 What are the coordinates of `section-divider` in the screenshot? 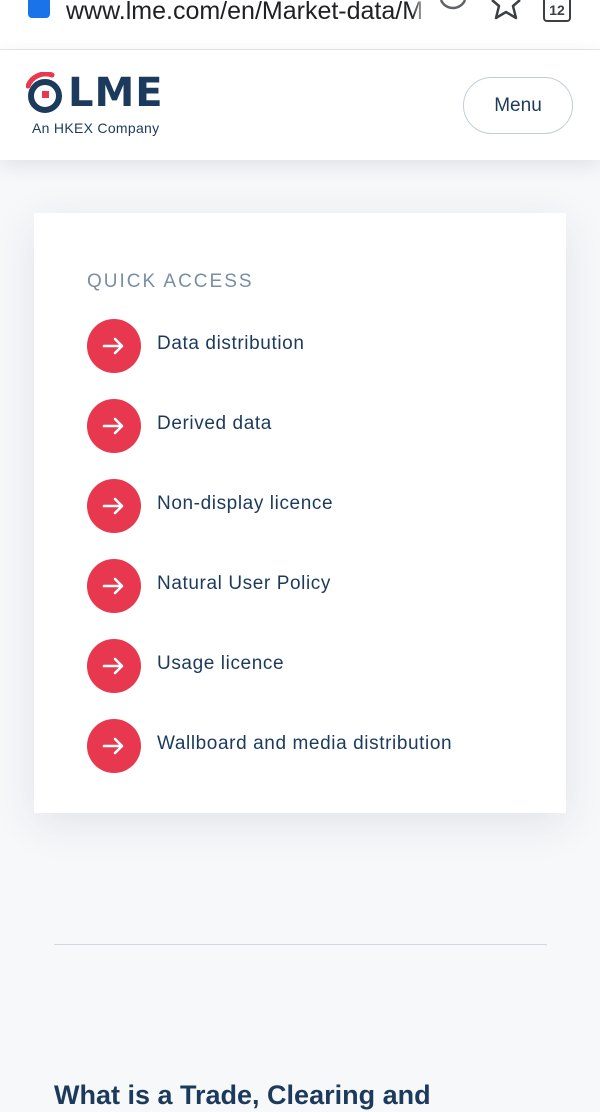 It's located at (300, 944).